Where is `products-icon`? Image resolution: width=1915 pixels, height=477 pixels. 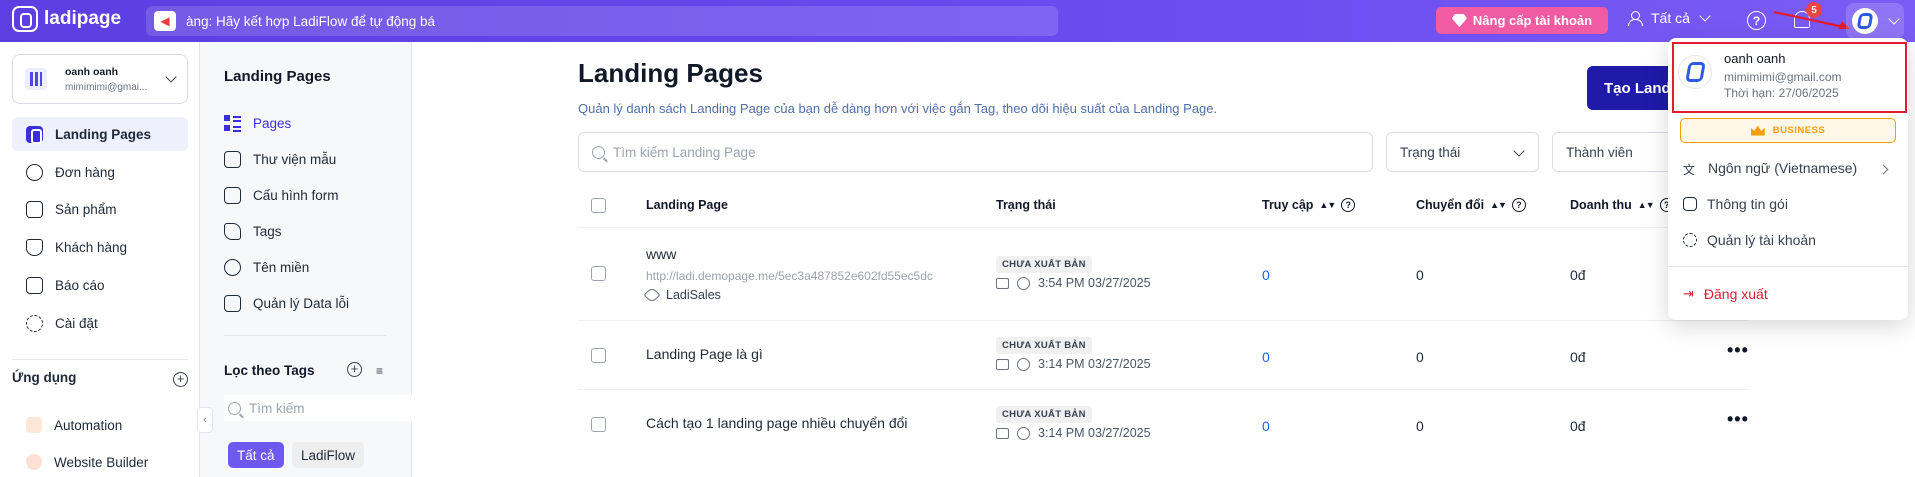
products-icon is located at coordinates (34, 209).